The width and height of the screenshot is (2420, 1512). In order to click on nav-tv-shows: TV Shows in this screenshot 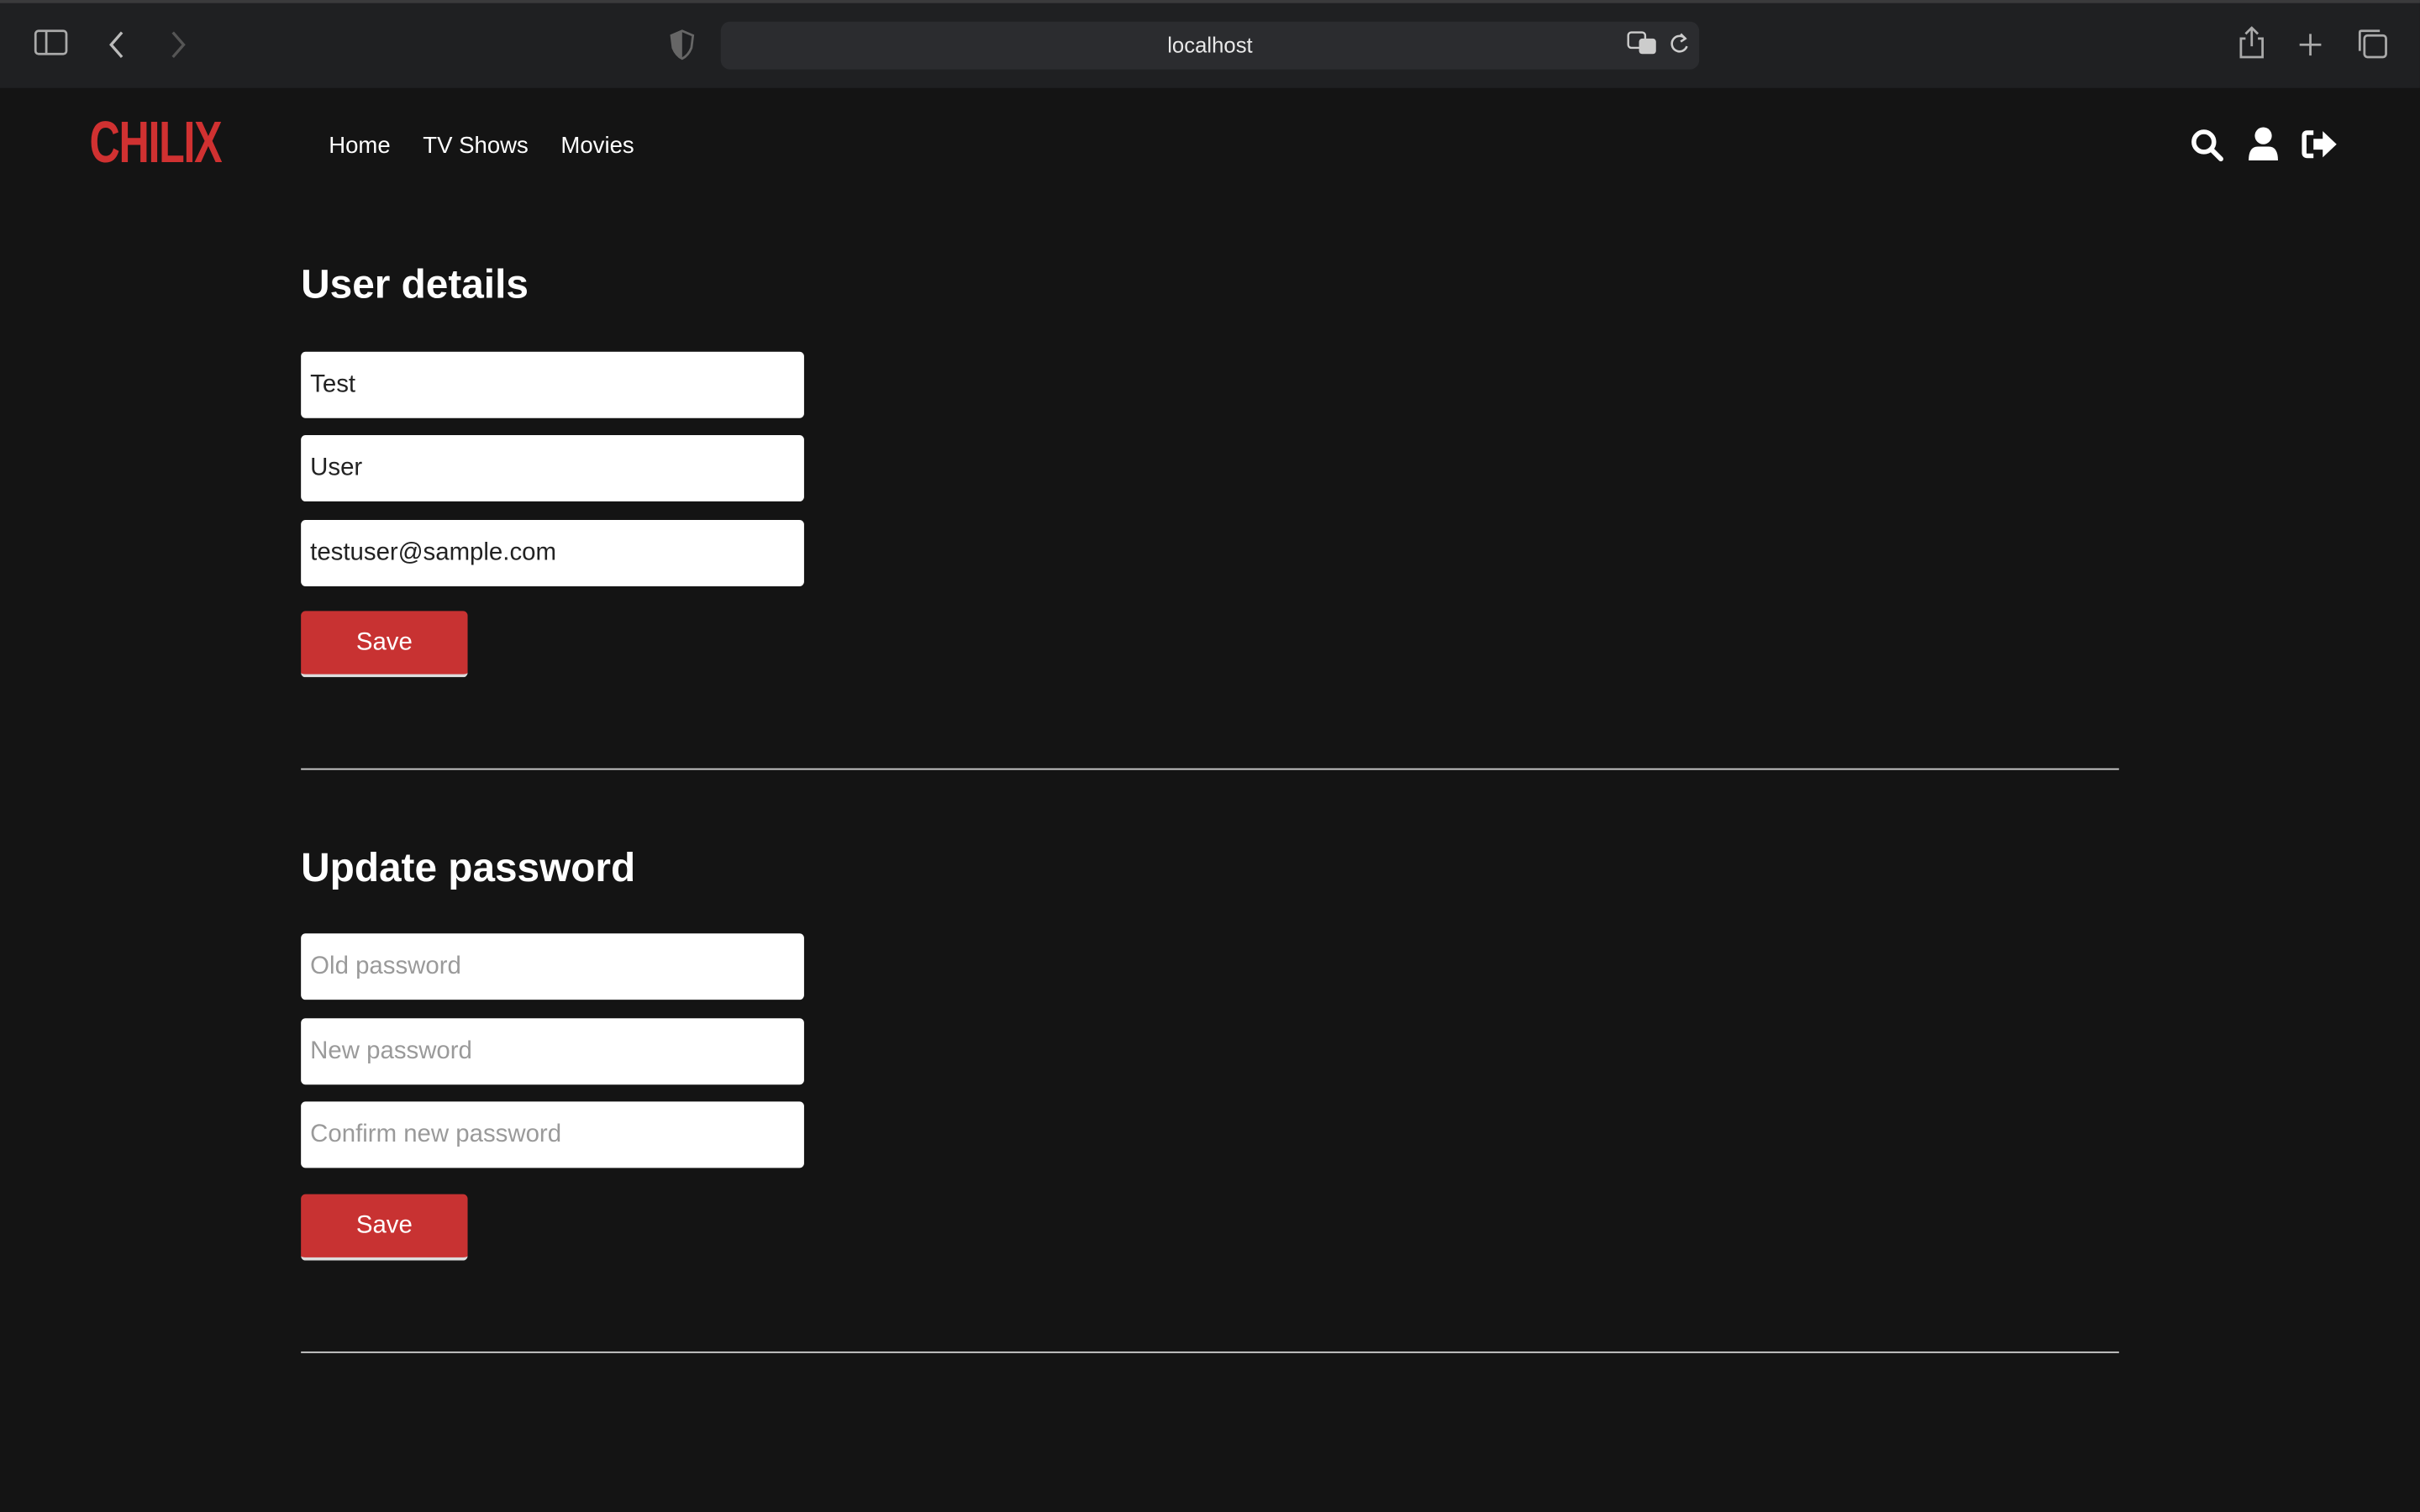, I will do `click(476, 146)`.